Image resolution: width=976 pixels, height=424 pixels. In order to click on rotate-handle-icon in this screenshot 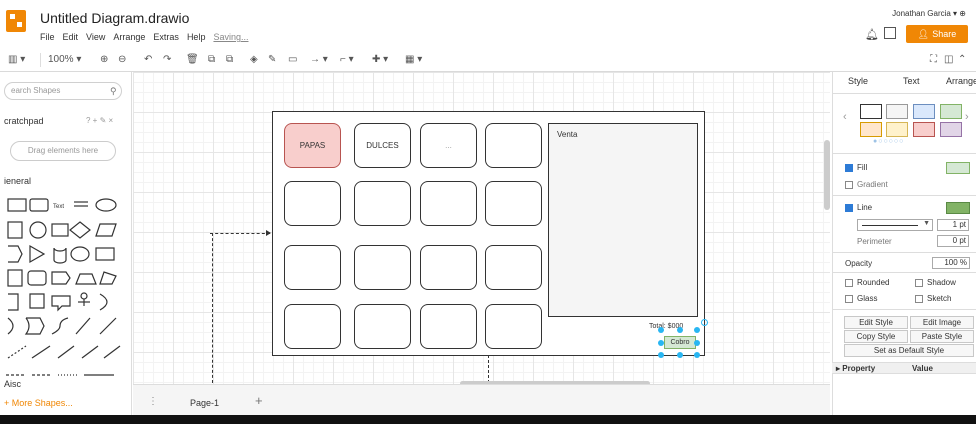, I will do `click(704, 322)`.